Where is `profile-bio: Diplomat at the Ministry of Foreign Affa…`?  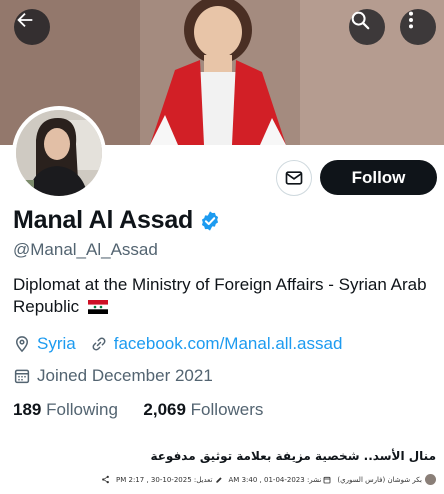 profile-bio: Diplomat at the Ministry of Foreign Affa… is located at coordinates (223, 296).